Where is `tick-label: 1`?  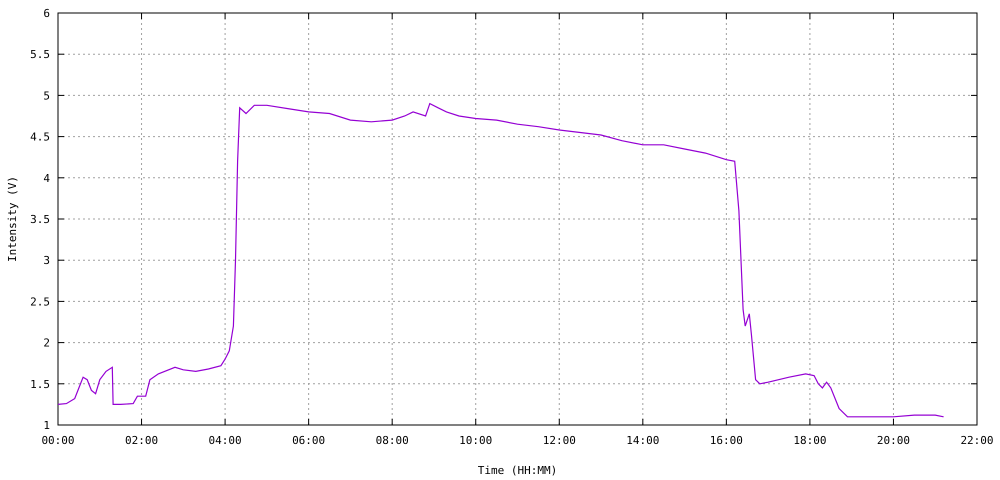 tick-label: 1 is located at coordinates (46, 425).